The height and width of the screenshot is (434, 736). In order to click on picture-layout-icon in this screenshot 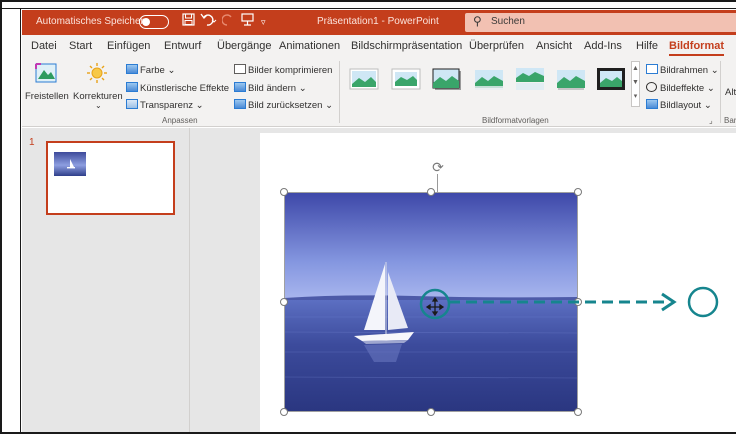, I will do `click(652, 104)`.